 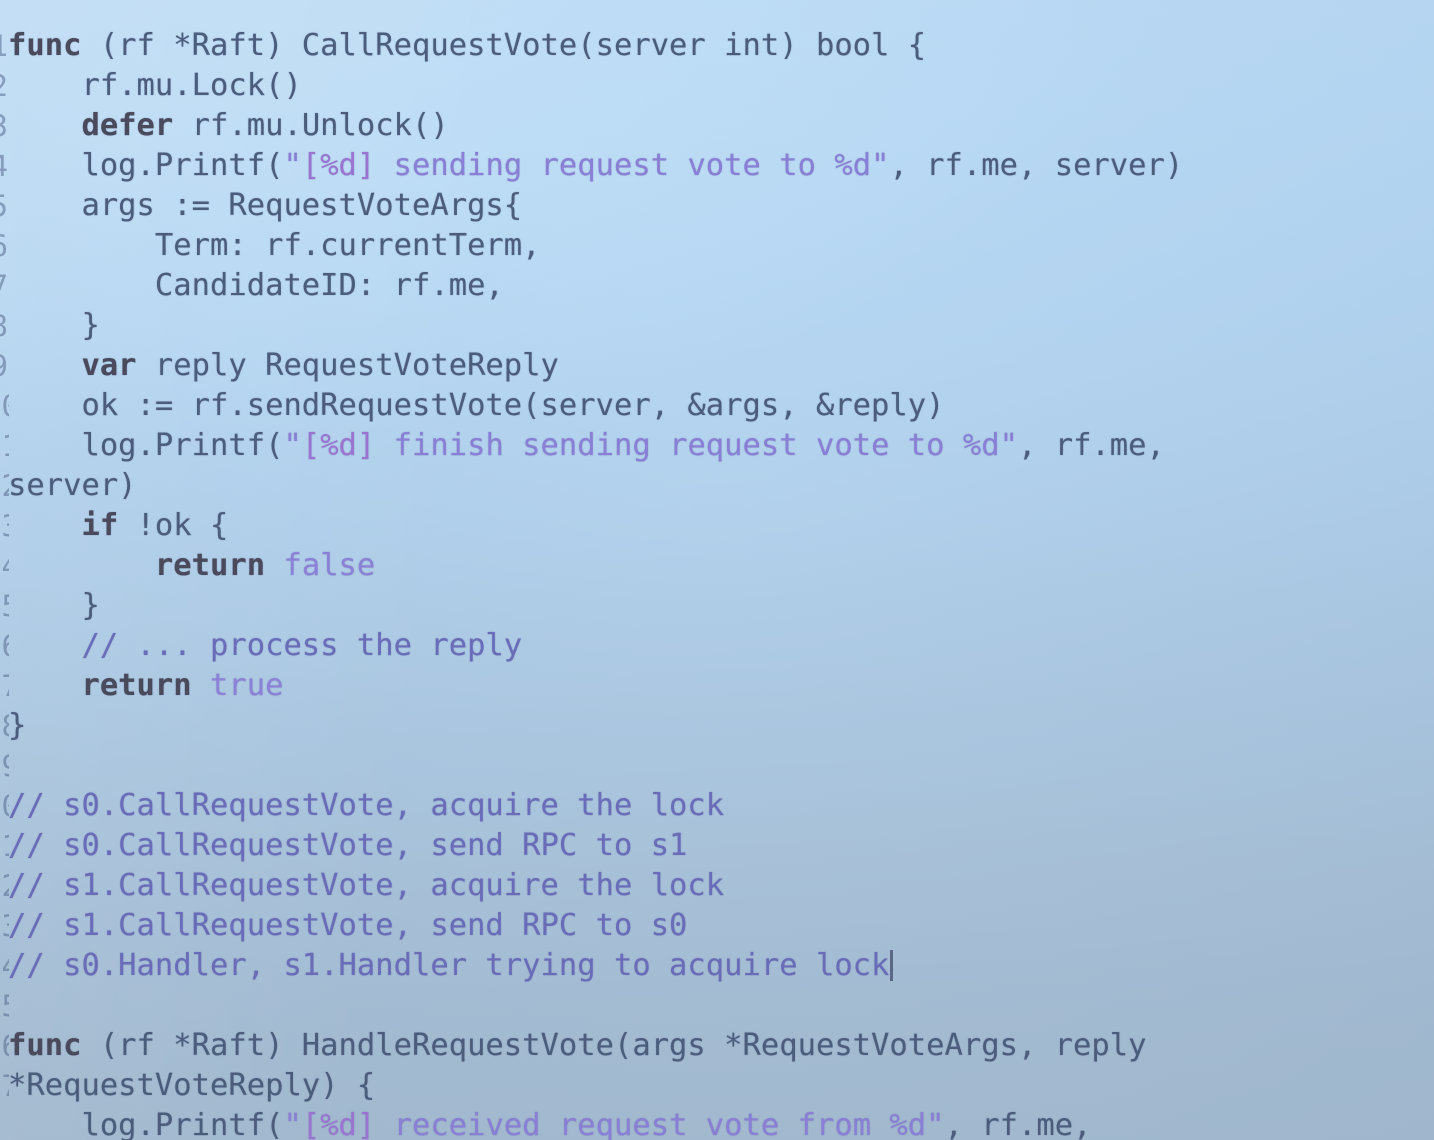 I want to click on code-token-cst: true, so click(x=247, y=685).